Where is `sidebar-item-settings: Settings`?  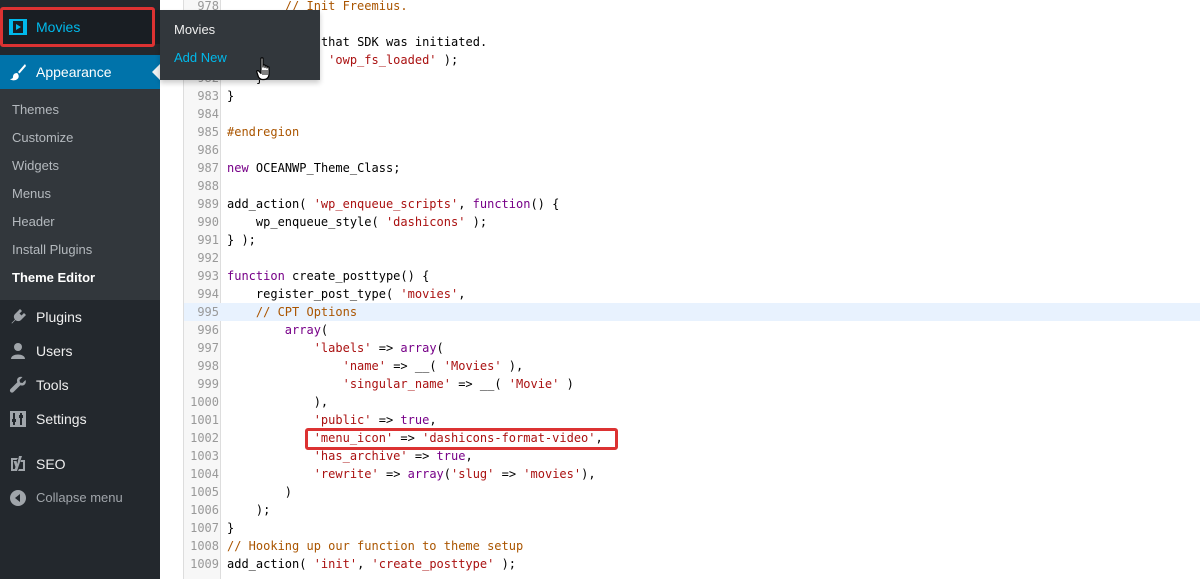 sidebar-item-settings: Settings is located at coordinates (80, 419).